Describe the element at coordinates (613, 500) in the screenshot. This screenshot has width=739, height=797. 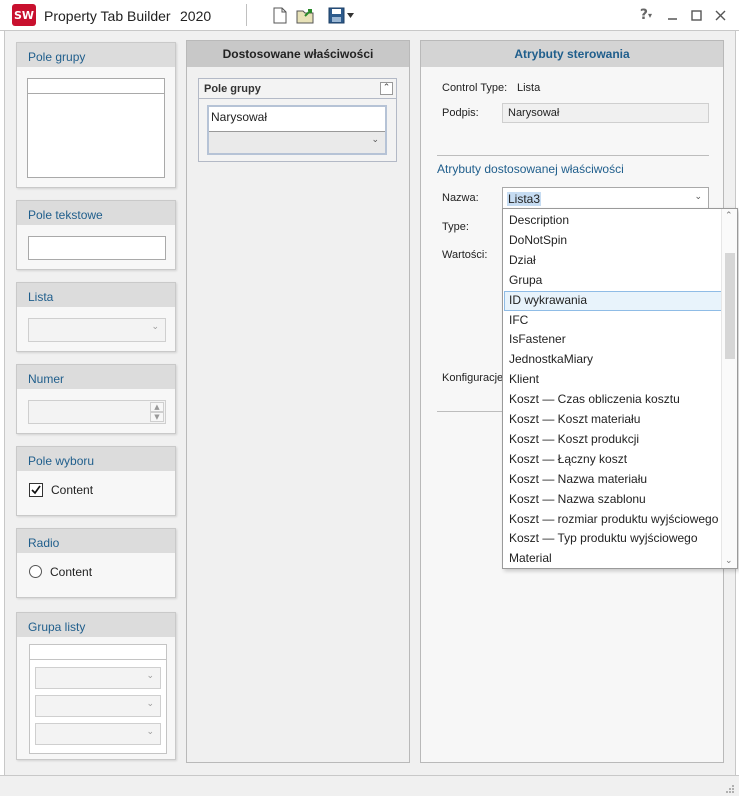
I see `dropdown-option: Koszt — Nazwa szablonu` at that location.